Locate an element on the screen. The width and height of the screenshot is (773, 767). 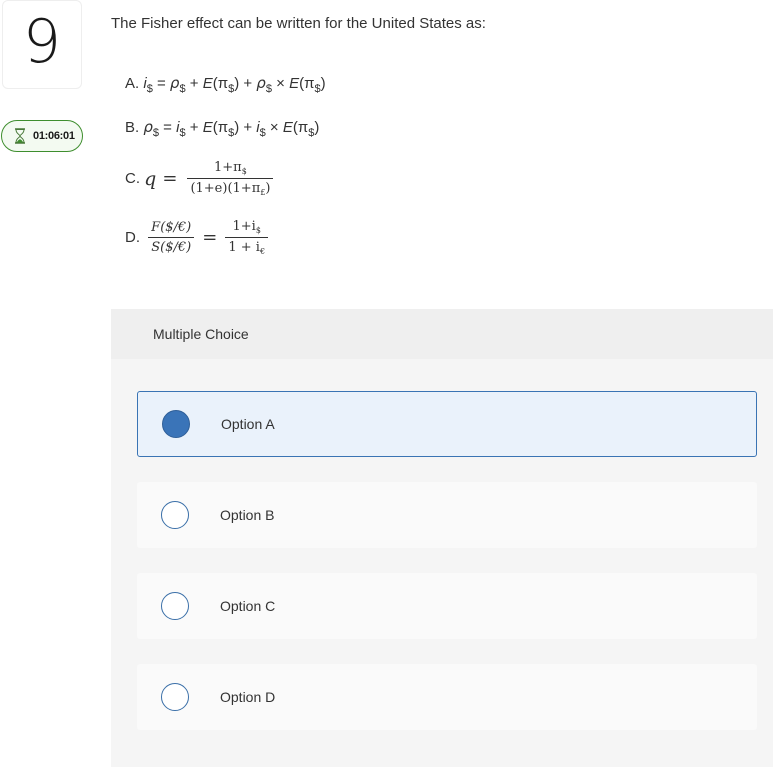
answer-type-label: Multiple Choice is located at coordinates (201, 334).